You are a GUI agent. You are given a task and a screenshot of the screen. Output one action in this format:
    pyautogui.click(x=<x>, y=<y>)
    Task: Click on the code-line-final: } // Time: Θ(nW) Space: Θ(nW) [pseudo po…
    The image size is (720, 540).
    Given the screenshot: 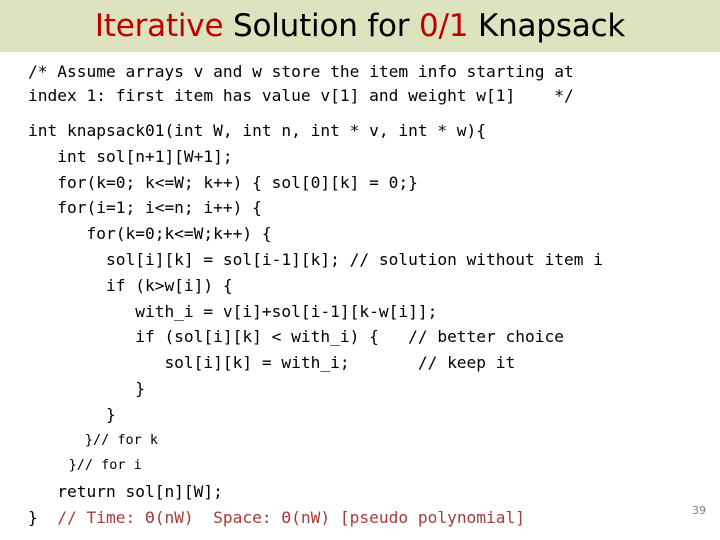 What is the action you would take?
    pyautogui.click(x=360, y=518)
    